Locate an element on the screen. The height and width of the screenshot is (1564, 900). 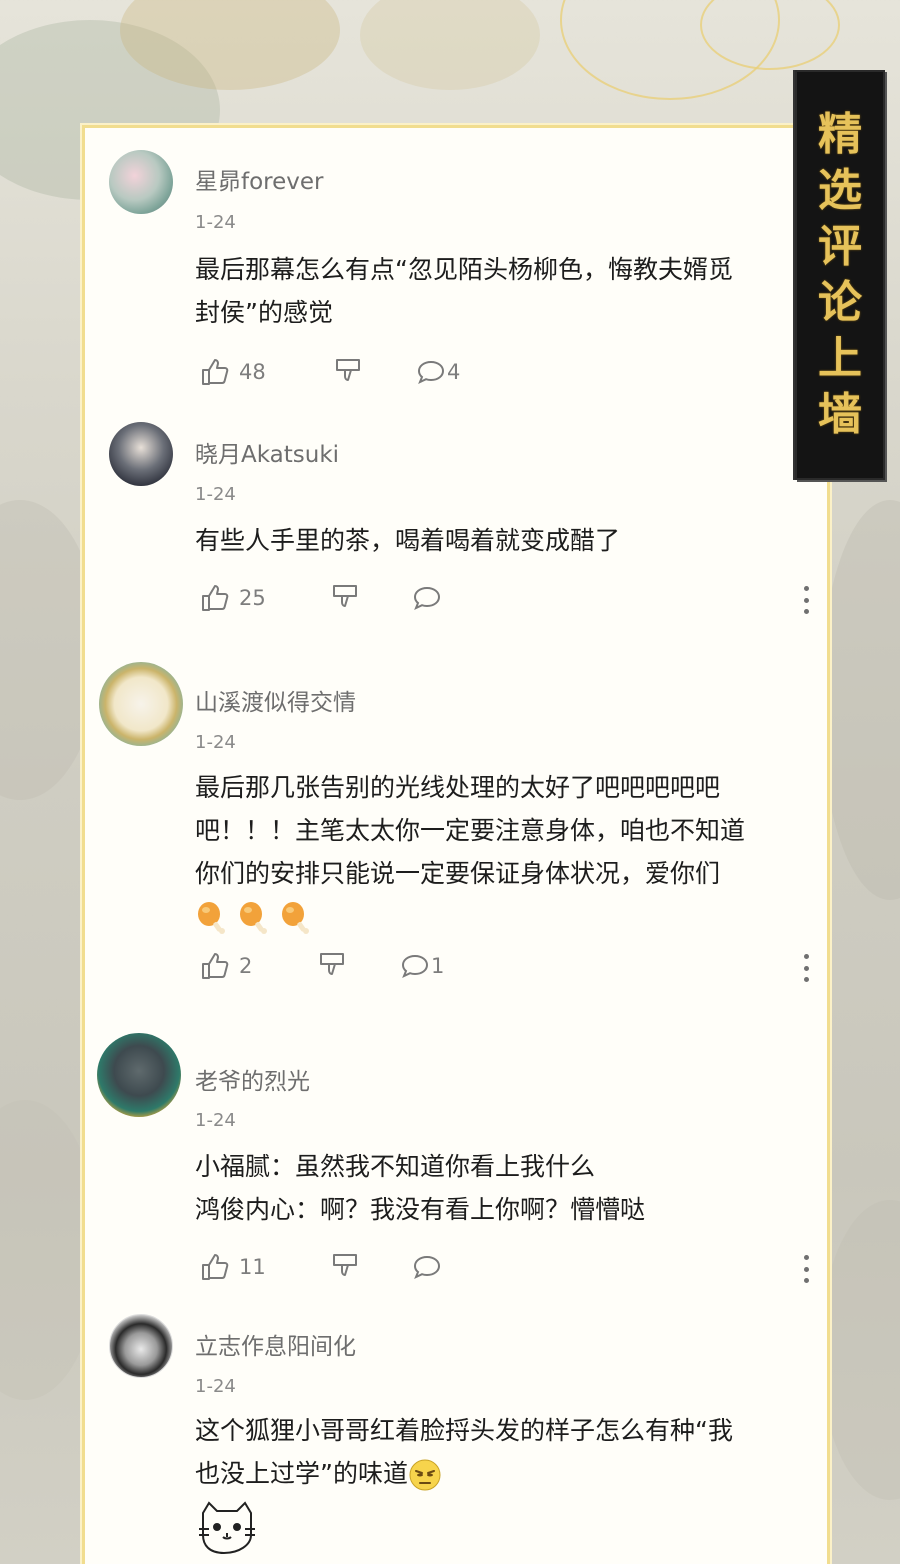
comment-text: 最后那幕怎么有点“忽见陌头杨柳色，悔教夫婿觅 封侯”的感觉 is located at coordinates (500, 291).